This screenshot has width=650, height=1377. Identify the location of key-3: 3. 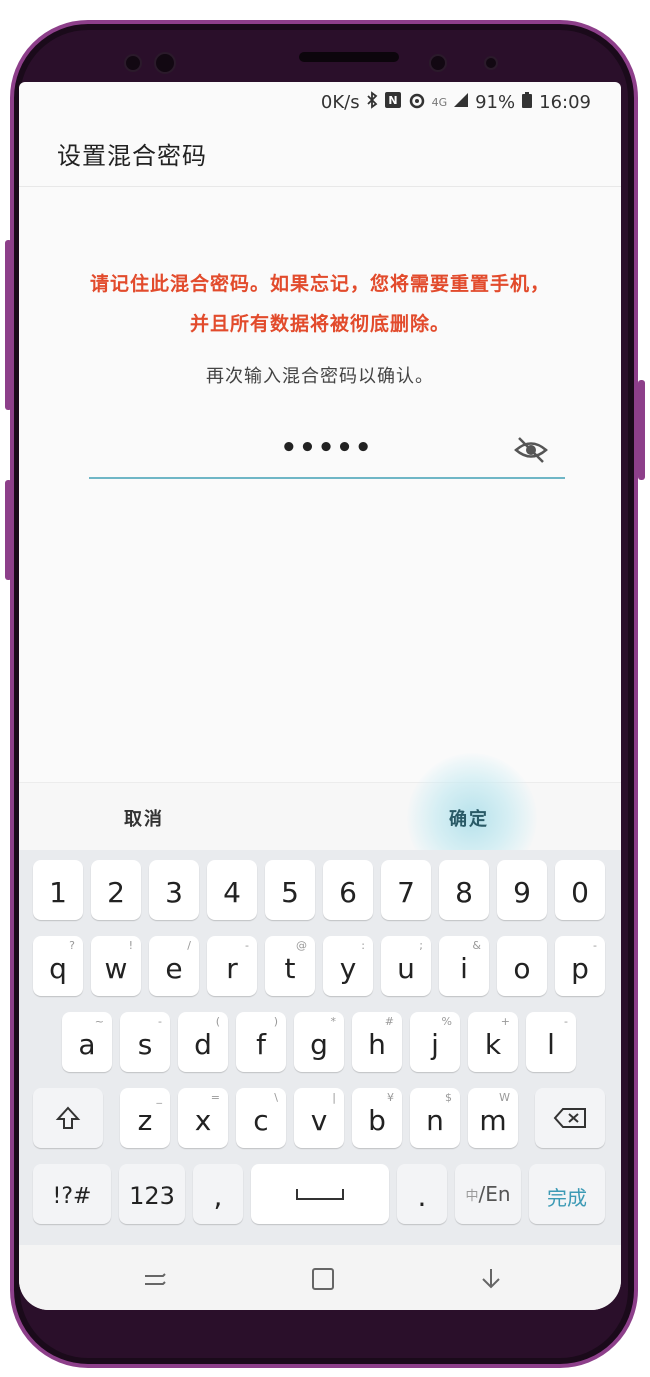
(174, 890).